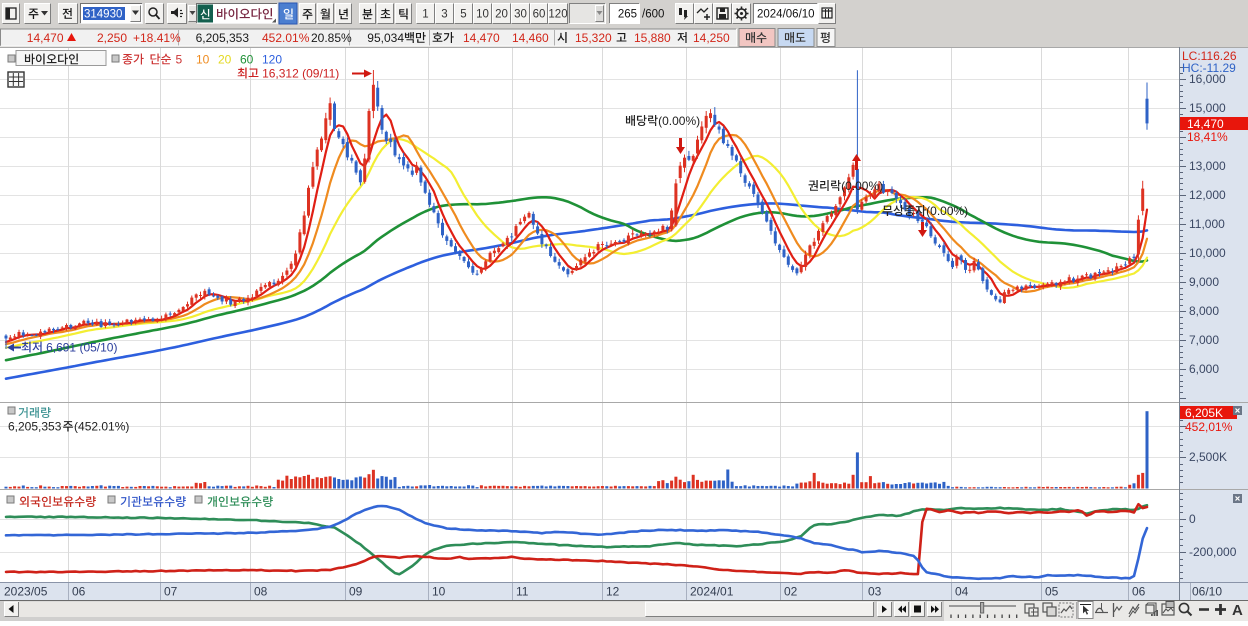 Image resolution: width=1248 pixels, height=626 pixels. Describe the element at coordinates (26, 592) in the screenshot. I see `svg-text: 2023/05` at that location.